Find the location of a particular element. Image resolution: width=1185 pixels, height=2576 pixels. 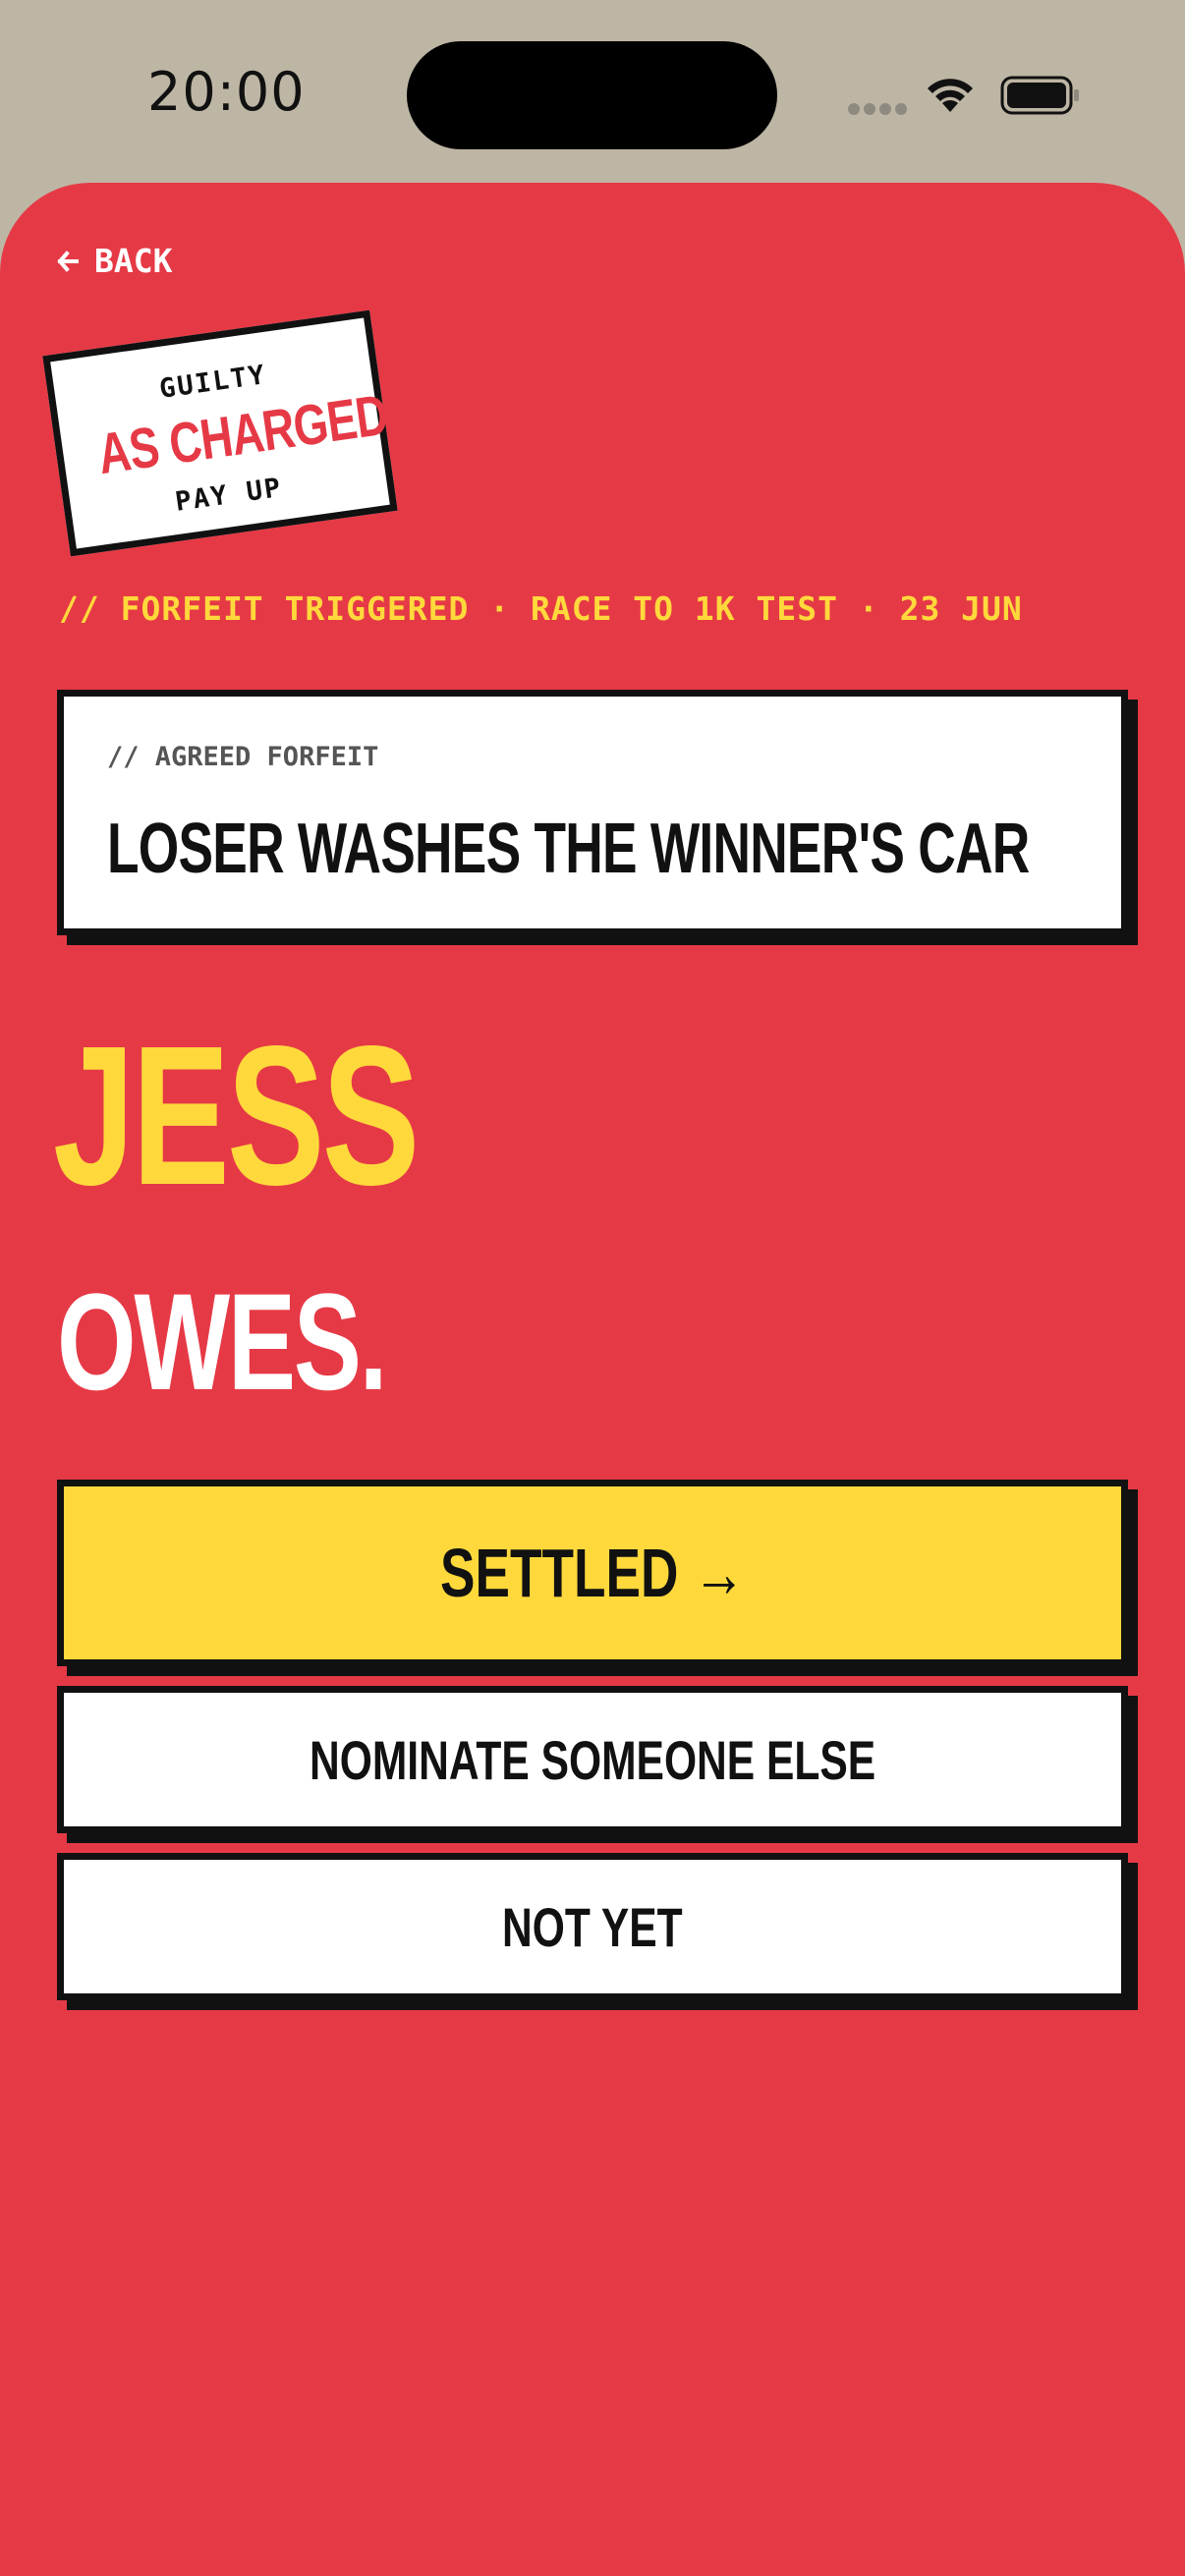

back-button: BACK is located at coordinates (115, 261).